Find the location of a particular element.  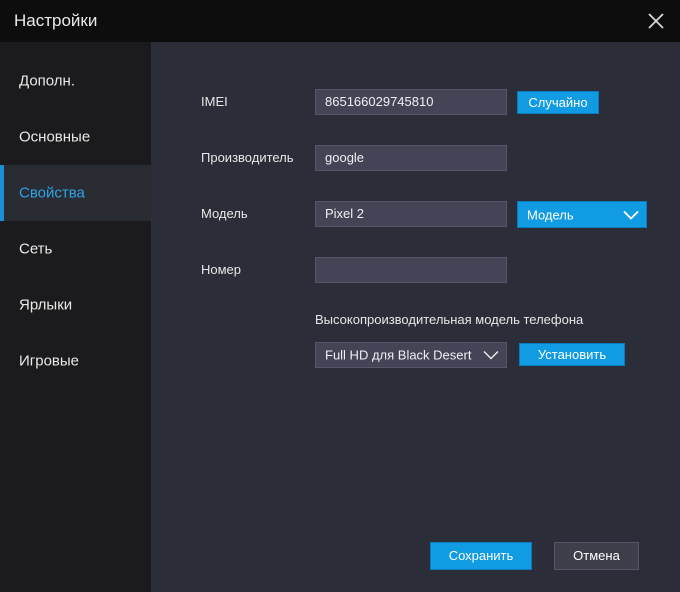

sidebar-item-label: Основные is located at coordinates (55, 137).